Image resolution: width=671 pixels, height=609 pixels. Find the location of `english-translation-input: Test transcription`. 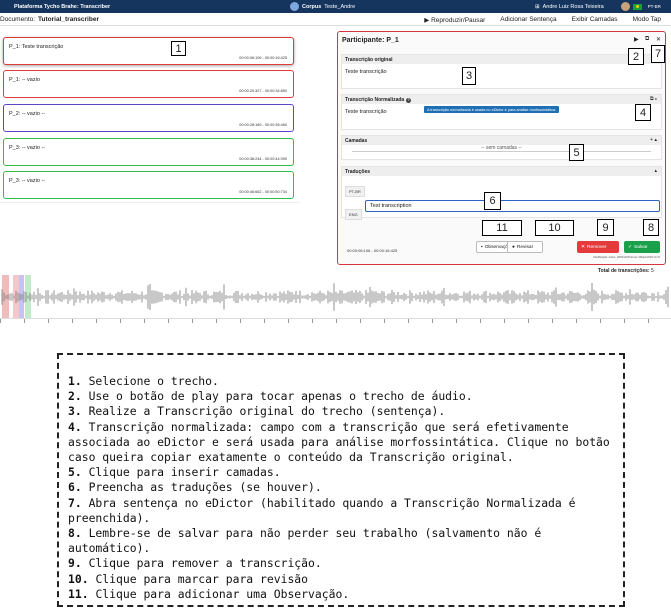

english-translation-input: Test transcription is located at coordinates (512, 206).